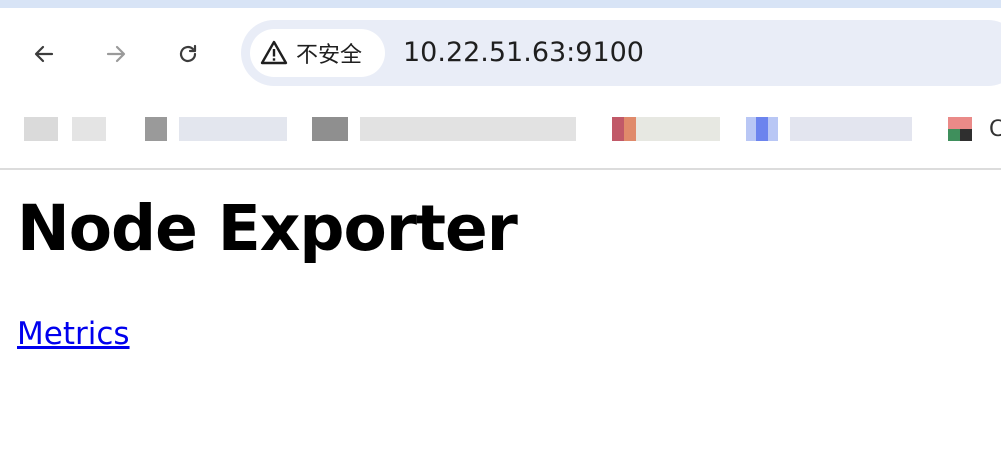 This screenshot has width=1001, height=451. Describe the element at coordinates (73, 334) in the screenshot. I see `metrics-link: Metrics` at that location.